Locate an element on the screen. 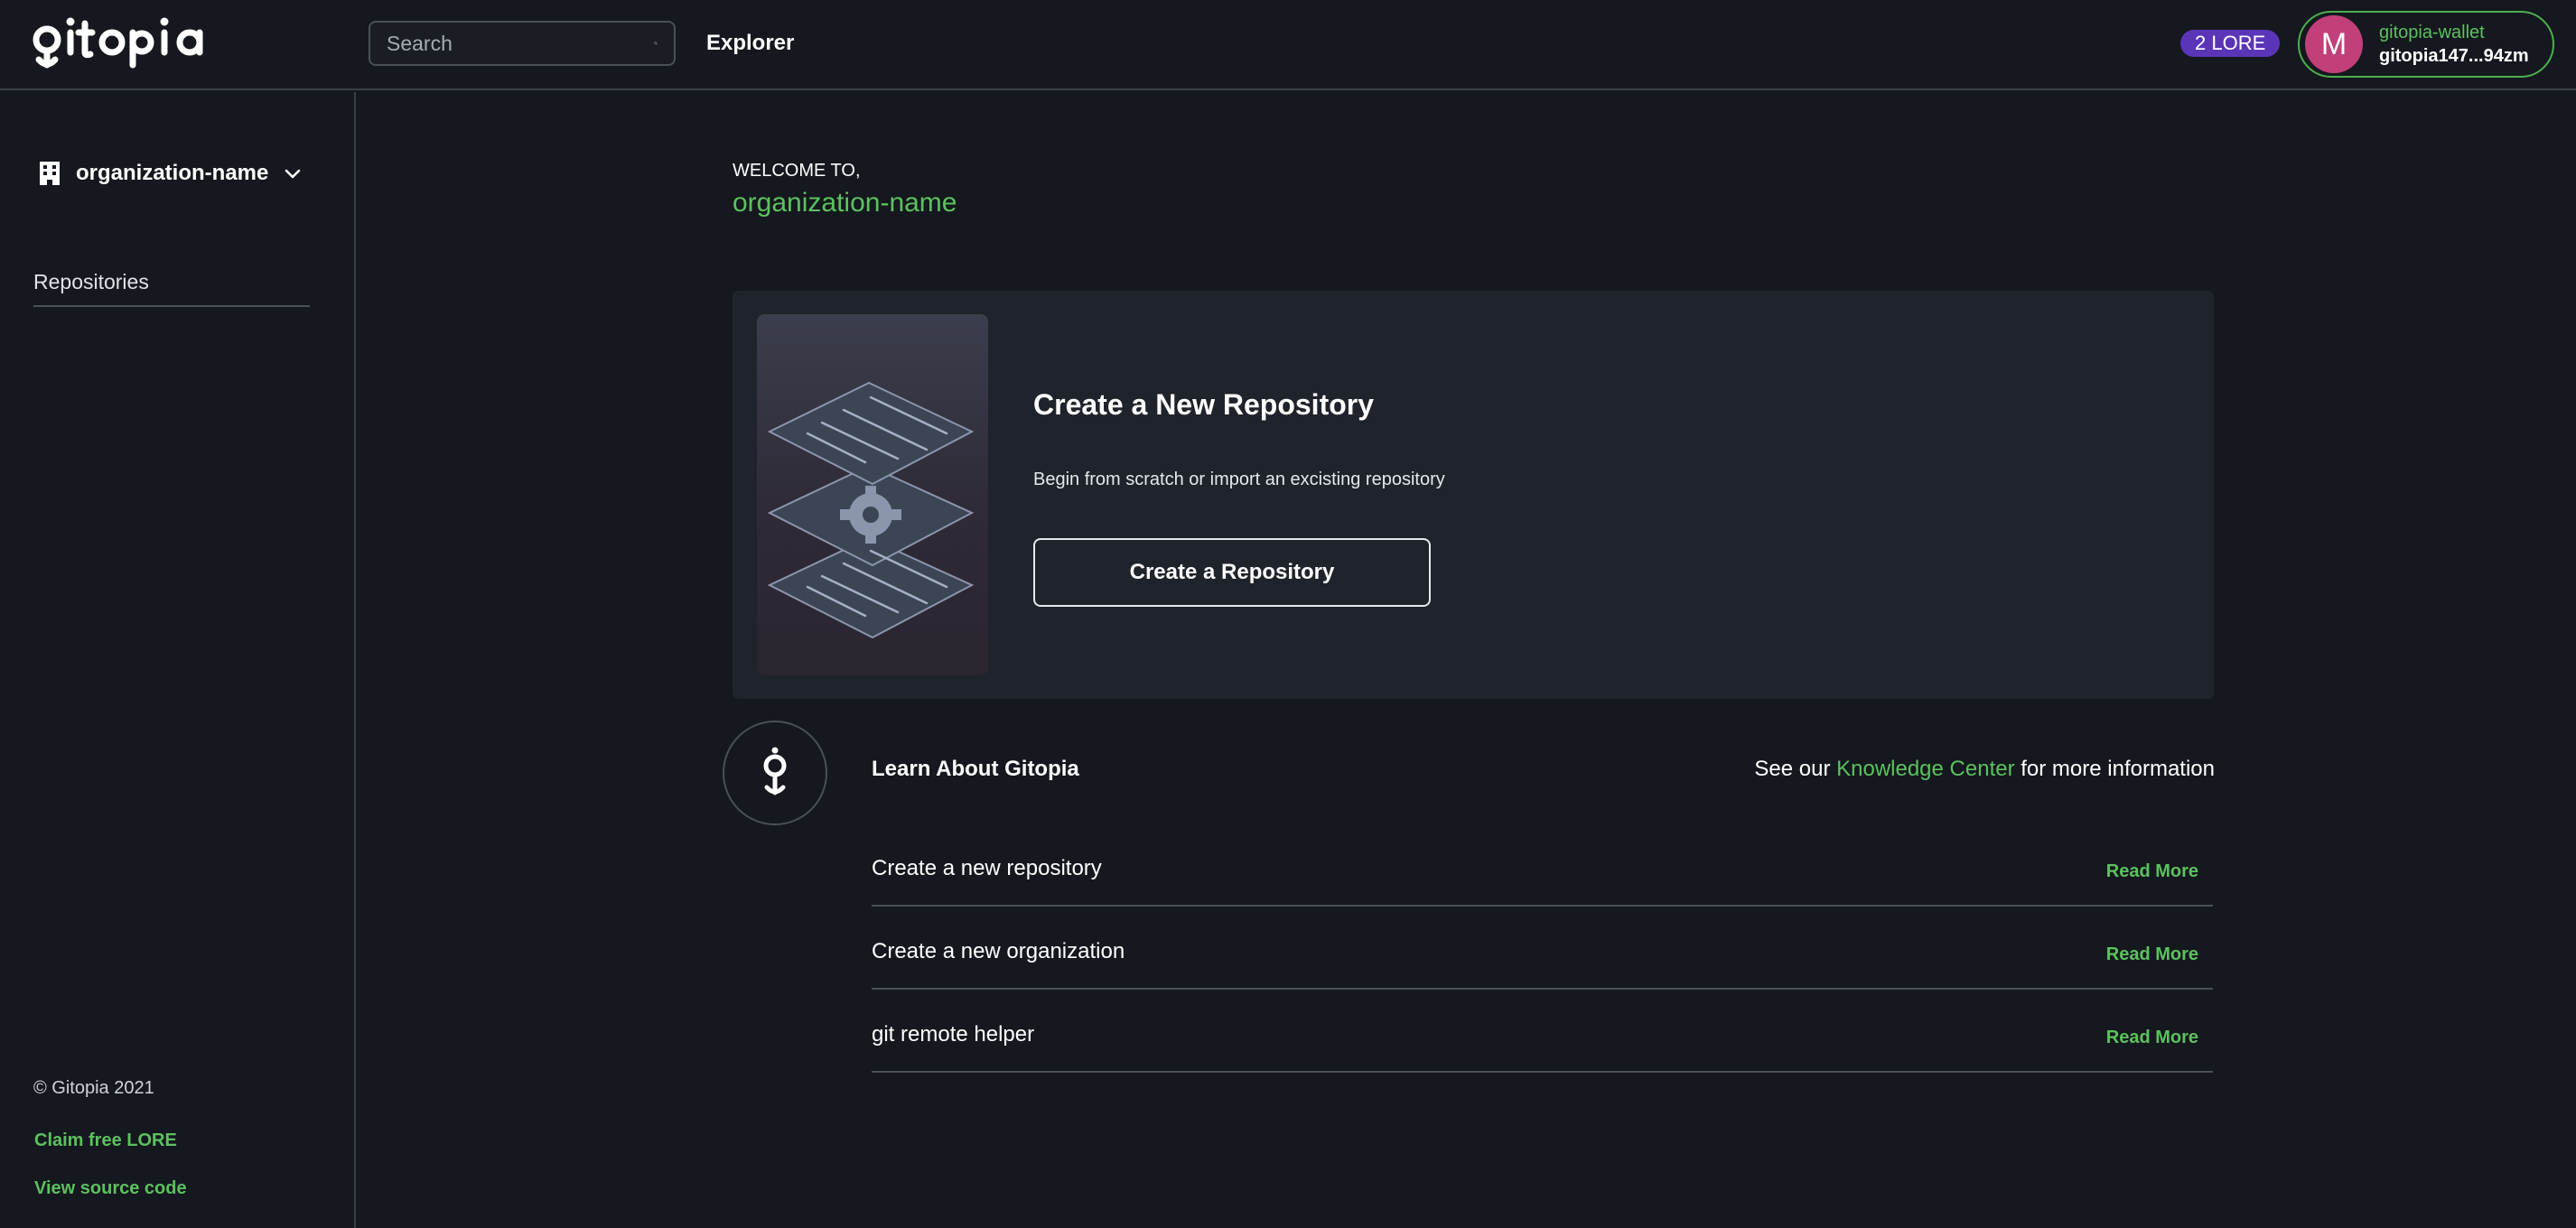 The height and width of the screenshot is (1228, 2576). create-card-title: Create a New Repository is located at coordinates (1204, 405).